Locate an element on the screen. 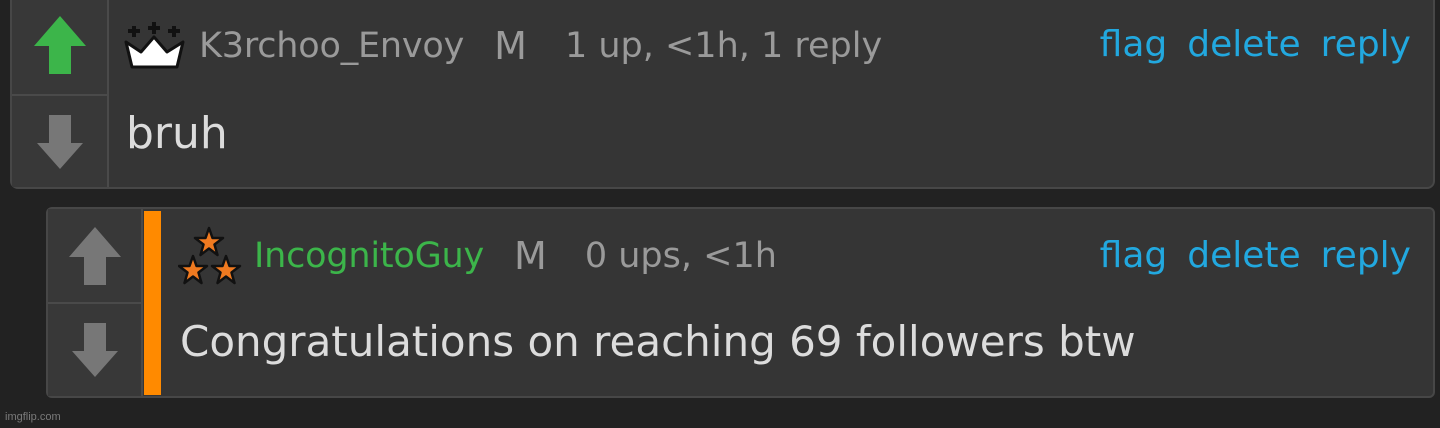 The width and height of the screenshot is (1440, 428). username: IncognitoGuy is located at coordinates (369, 256).